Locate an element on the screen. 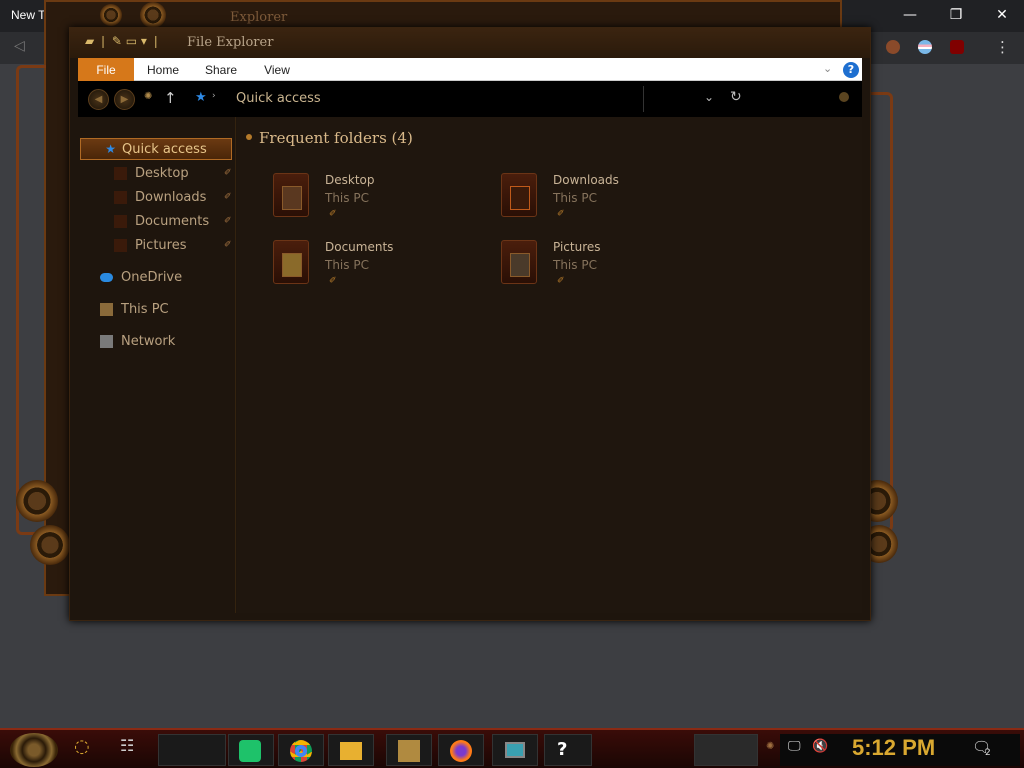 The height and width of the screenshot is (768, 1024). steampunk-frame-left is located at coordinates (31, 300).